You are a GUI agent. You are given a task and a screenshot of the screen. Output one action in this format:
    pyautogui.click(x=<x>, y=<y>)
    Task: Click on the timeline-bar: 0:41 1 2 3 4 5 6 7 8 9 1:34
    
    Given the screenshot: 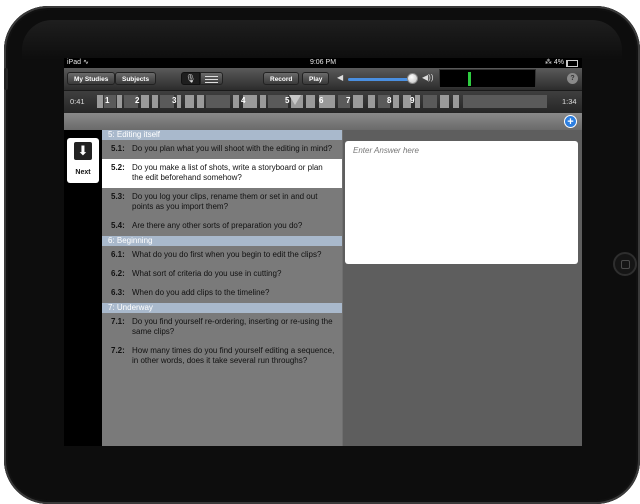 What is the action you would take?
    pyautogui.click(x=323, y=102)
    